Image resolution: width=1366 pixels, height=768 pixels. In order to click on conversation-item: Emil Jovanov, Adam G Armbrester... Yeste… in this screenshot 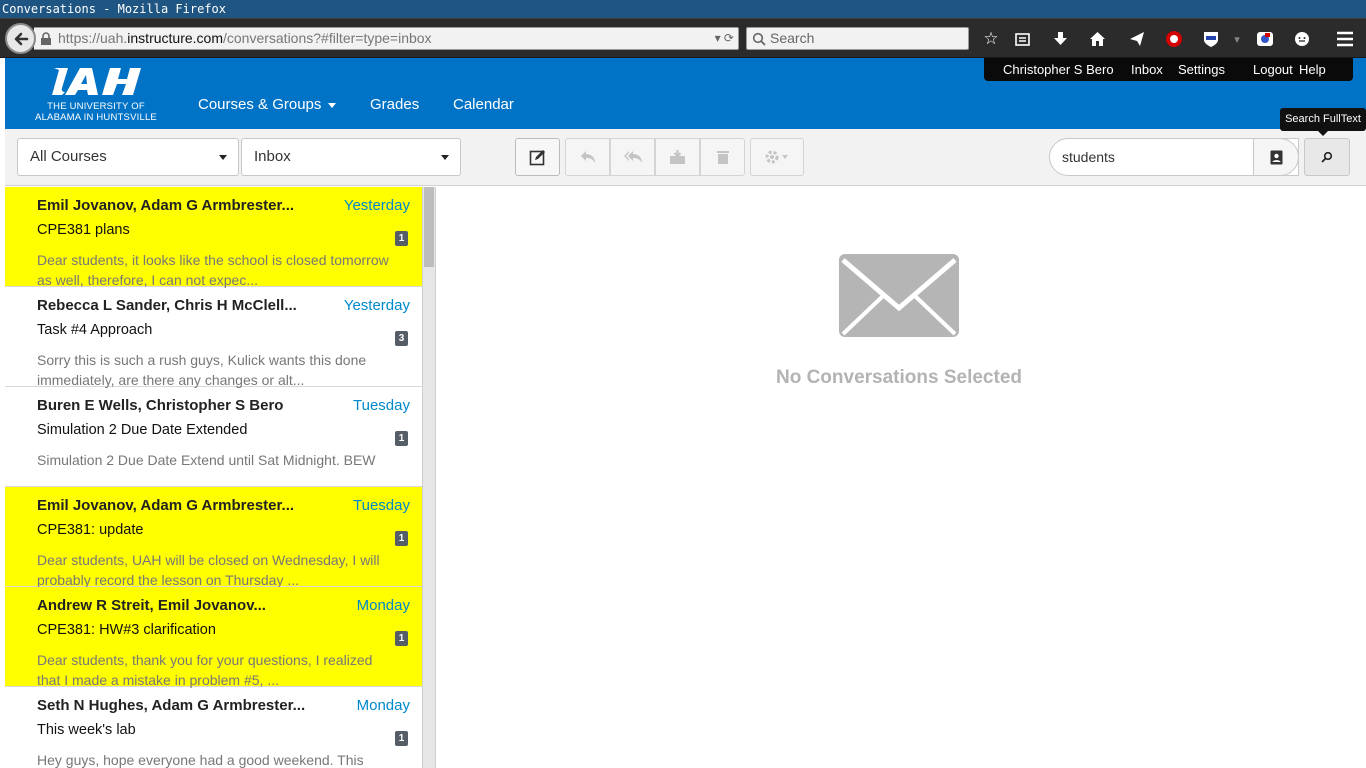, I will do `click(213, 237)`.